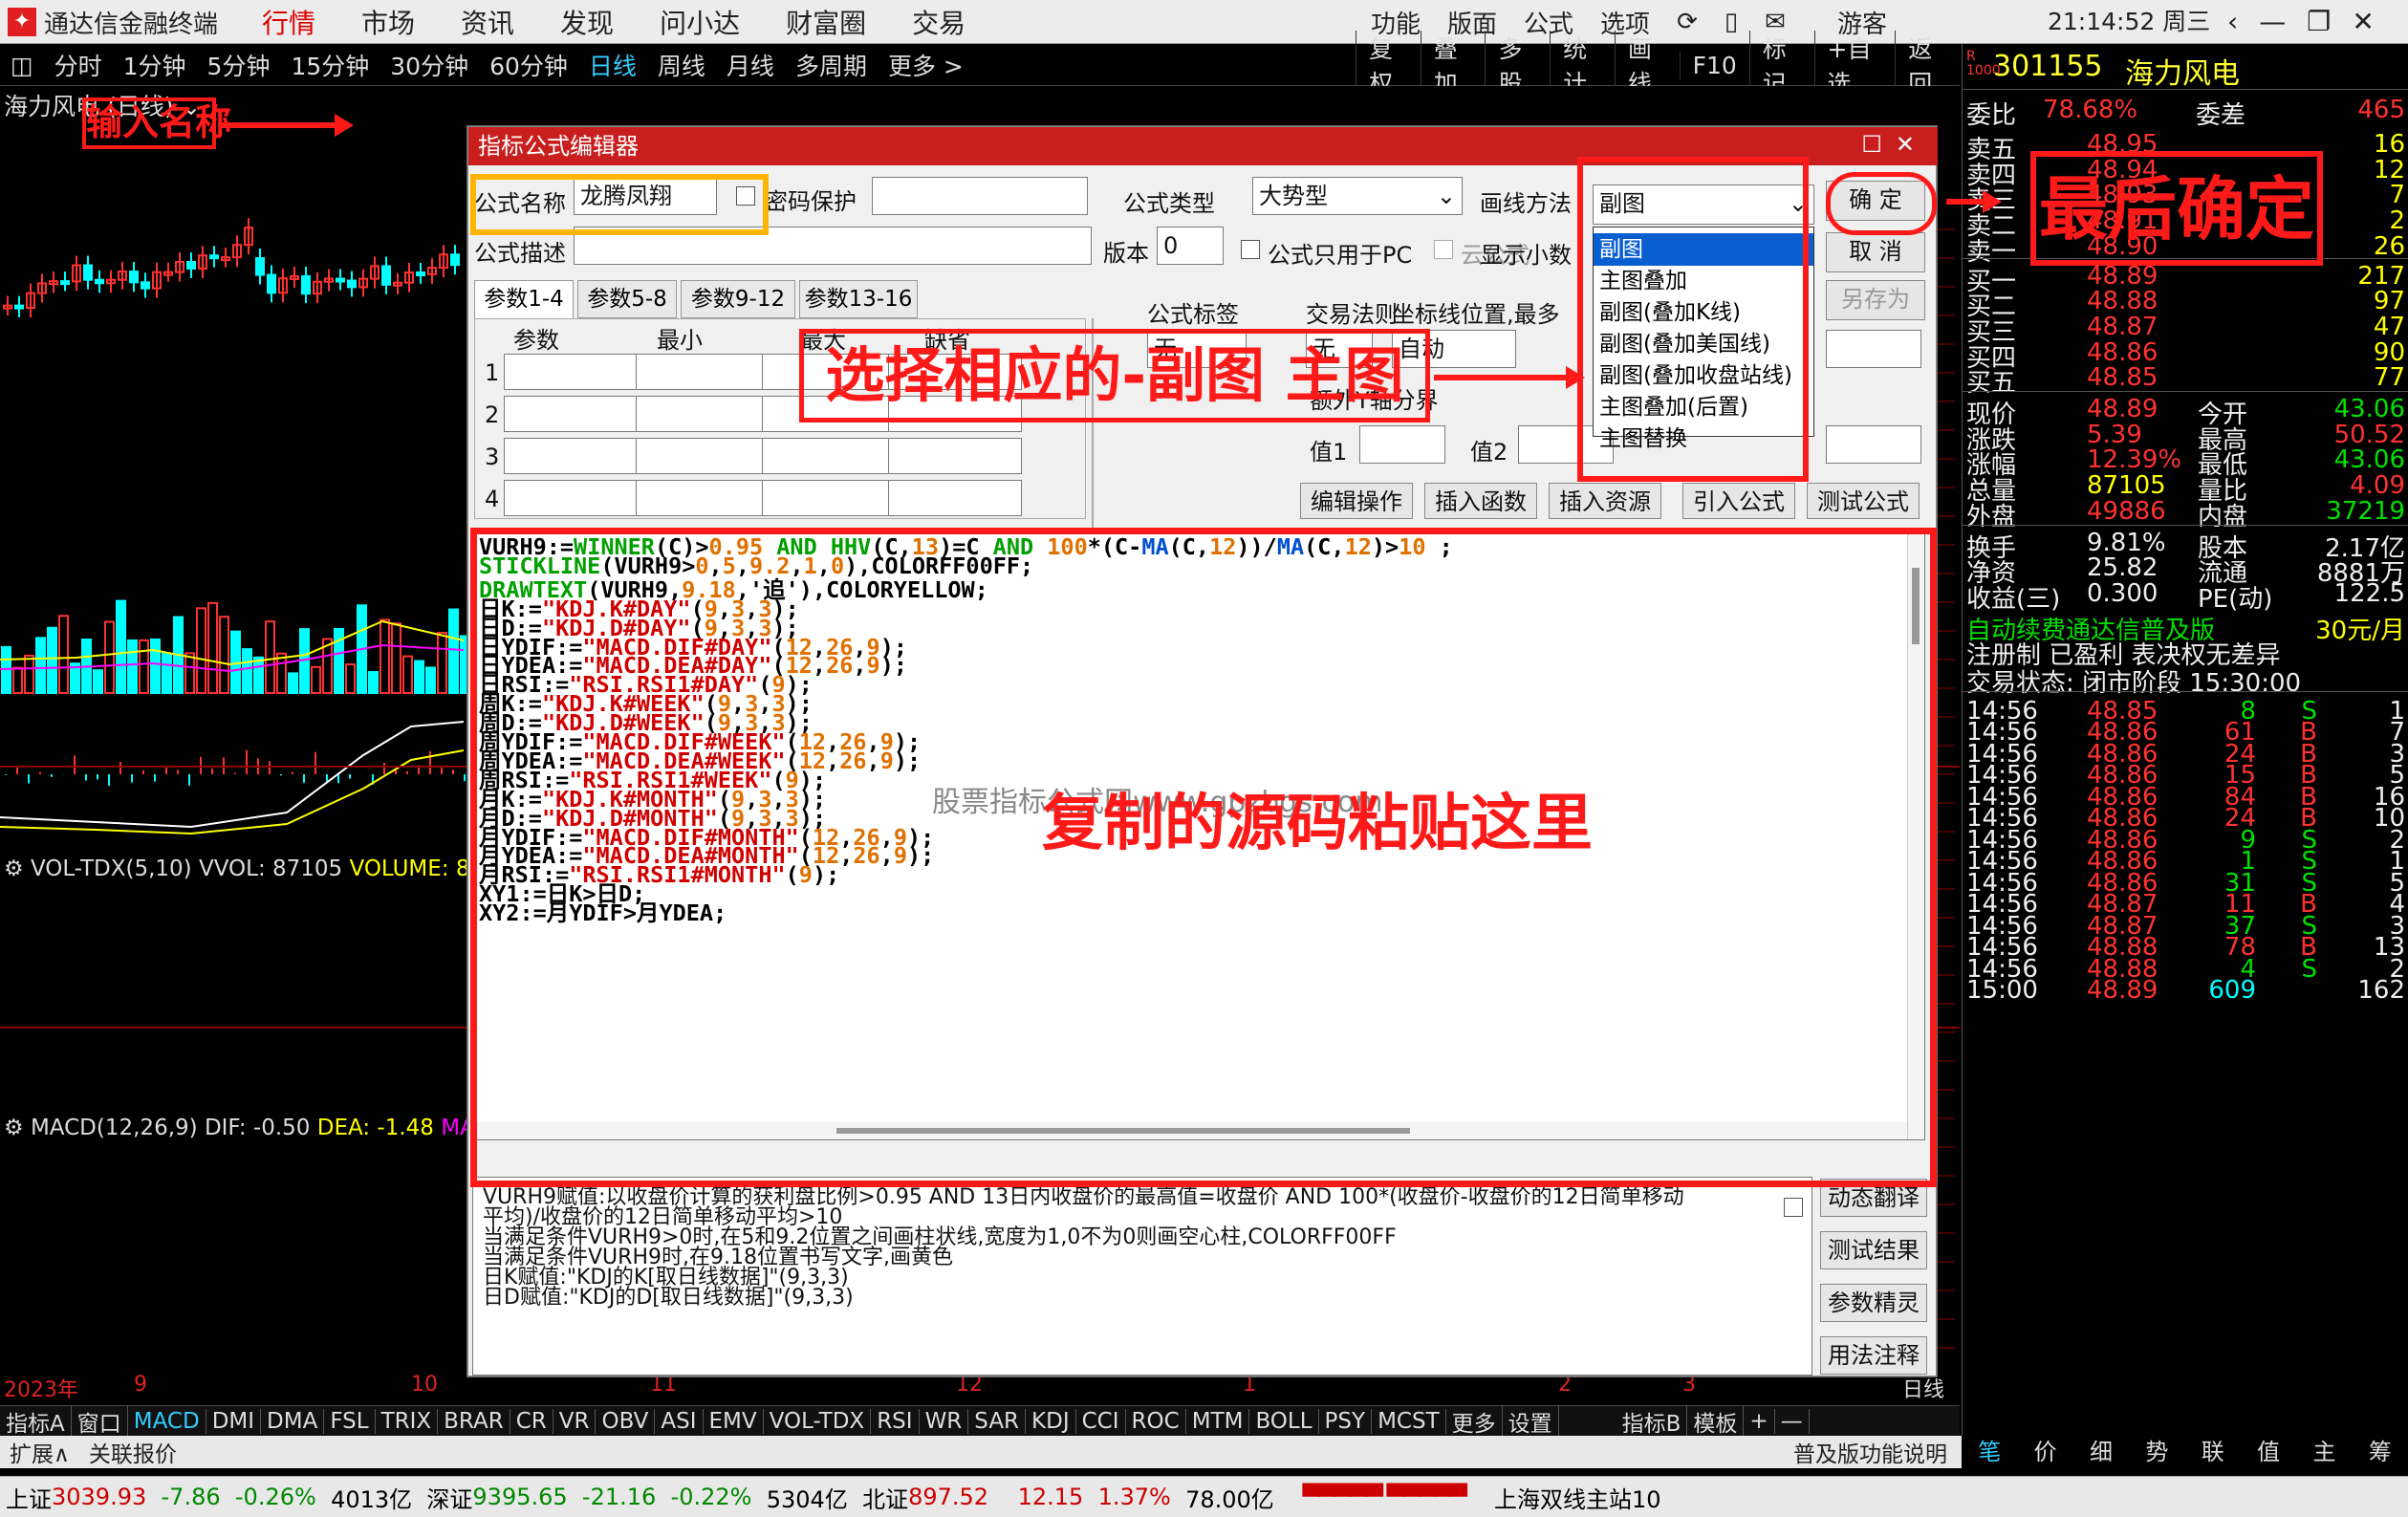 The height and width of the screenshot is (1517, 2408). Describe the element at coordinates (626, 1421) in the screenshot. I see `indicator-tab: OBV` at that location.